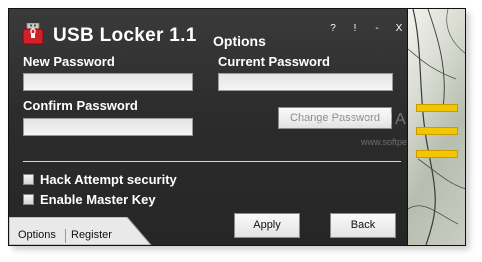 This screenshot has width=482, height=262. Describe the element at coordinates (363, 225) in the screenshot. I see `back-button: Back` at that location.